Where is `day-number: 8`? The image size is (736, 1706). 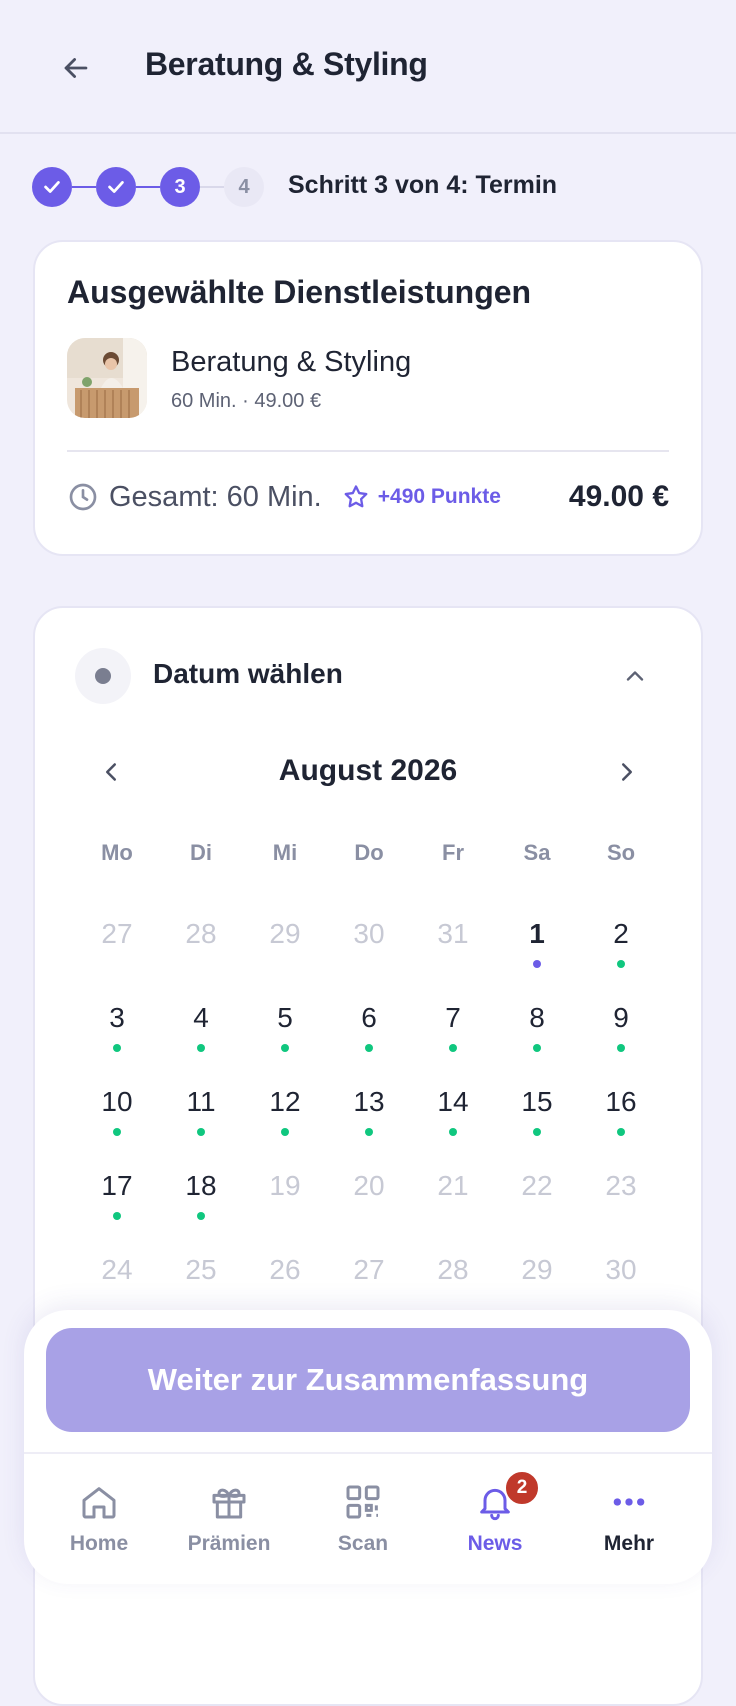 day-number: 8 is located at coordinates (537, 1017).